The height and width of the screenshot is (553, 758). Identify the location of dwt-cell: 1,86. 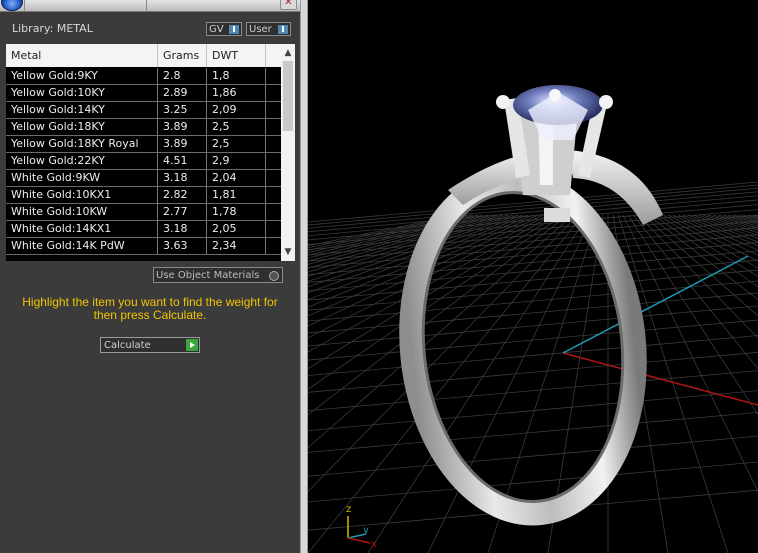
(236, 93).